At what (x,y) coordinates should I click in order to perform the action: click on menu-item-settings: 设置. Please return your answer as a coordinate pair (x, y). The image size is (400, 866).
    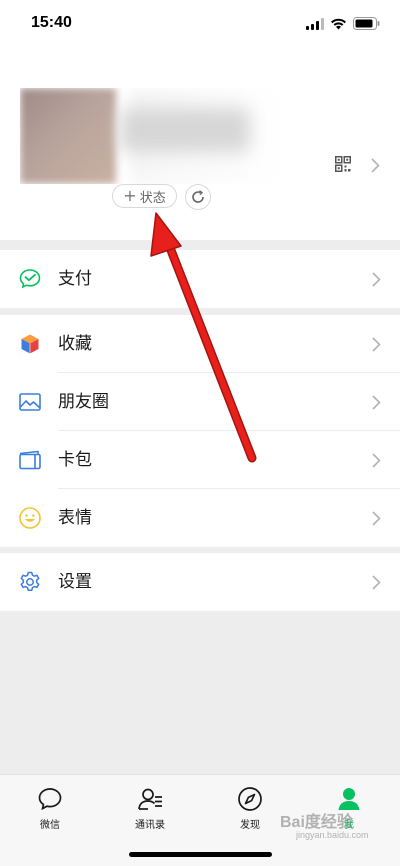
    Looking at the image, I should click on (200, 582).